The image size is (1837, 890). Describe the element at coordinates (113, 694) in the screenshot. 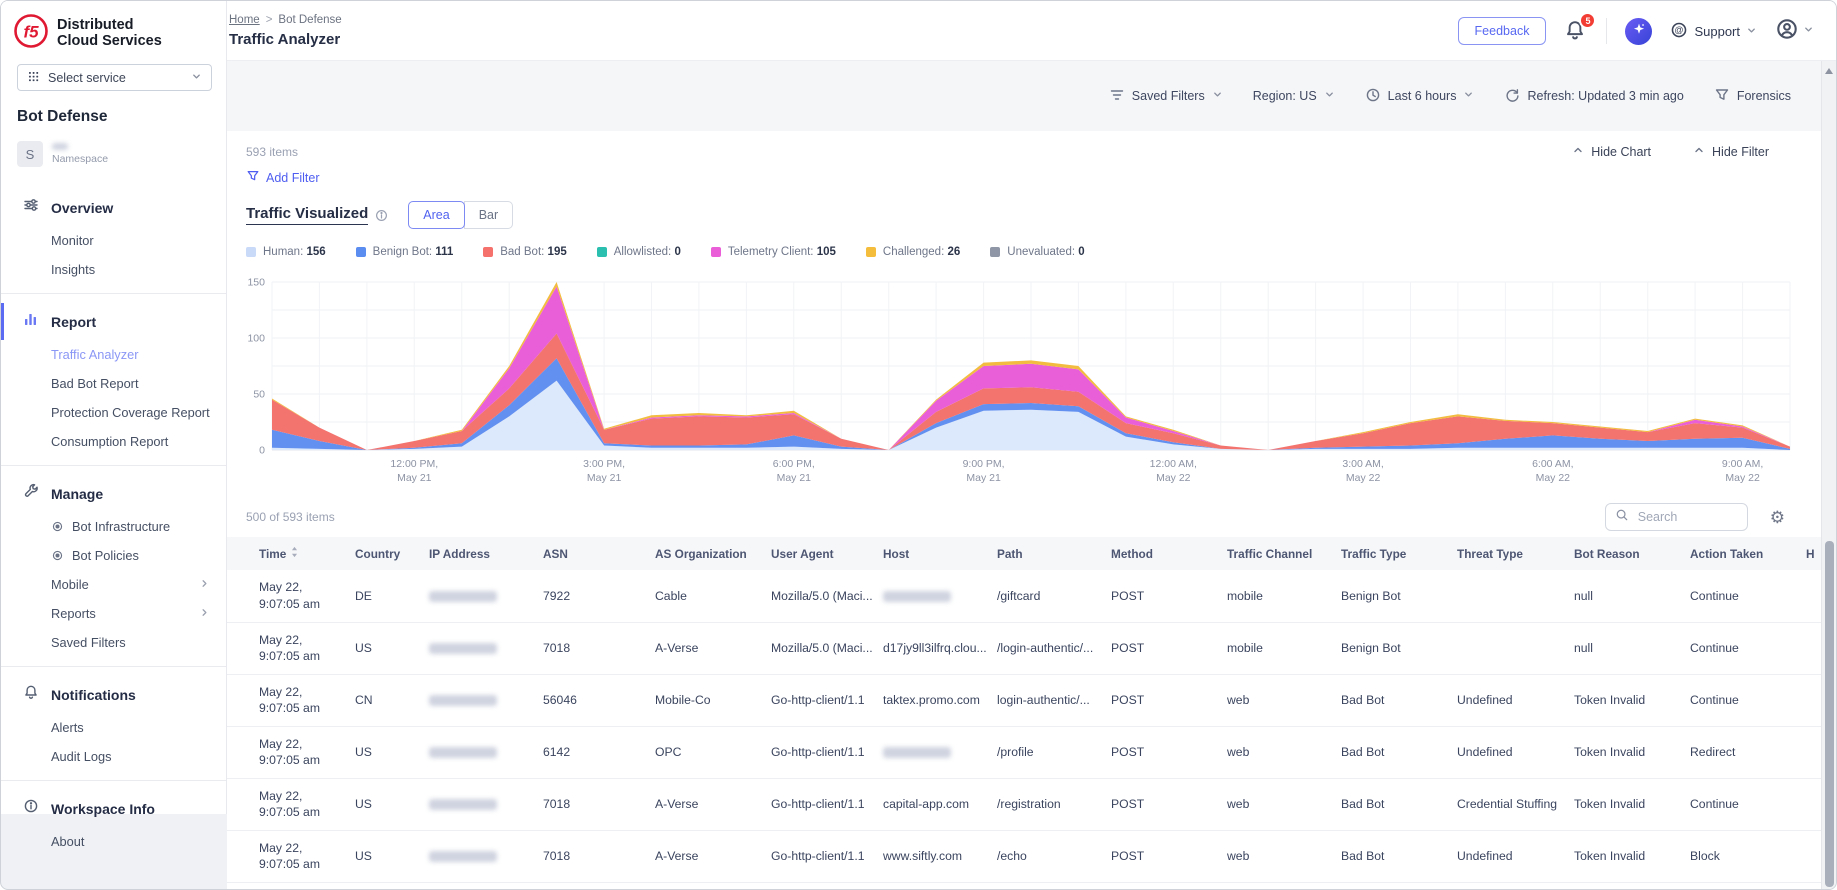

I see `nav-section-header: Notifications` at that location.